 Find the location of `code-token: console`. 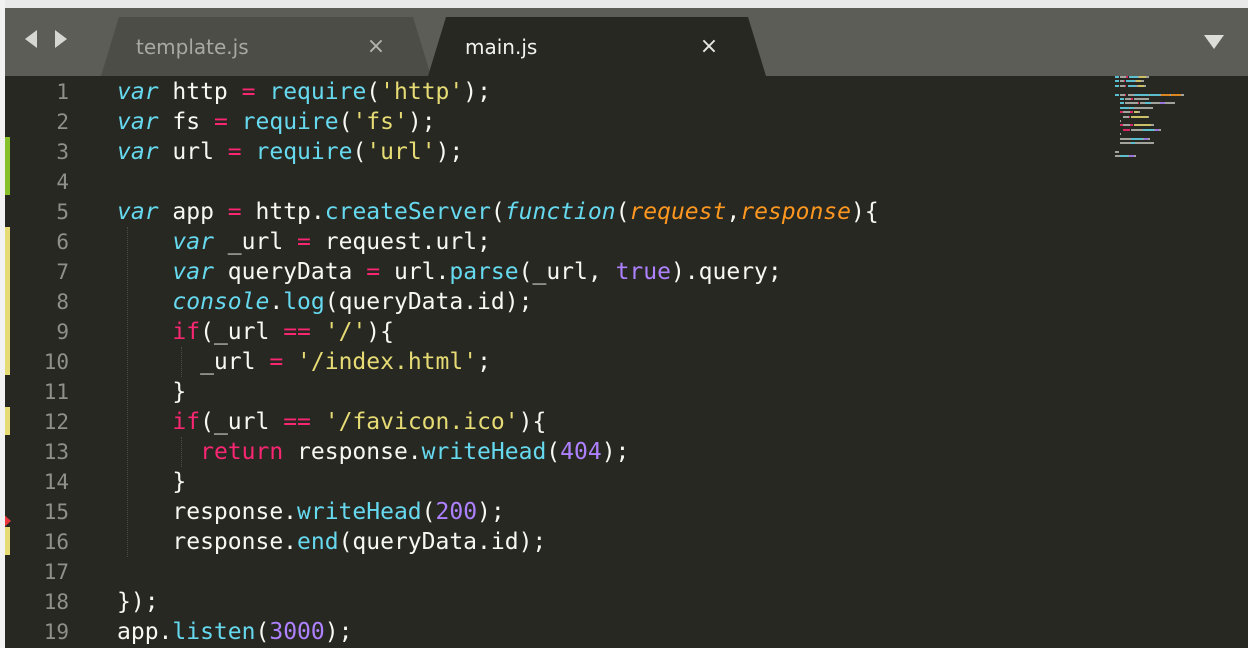

code-token: console is located at coordinates (221, 302).